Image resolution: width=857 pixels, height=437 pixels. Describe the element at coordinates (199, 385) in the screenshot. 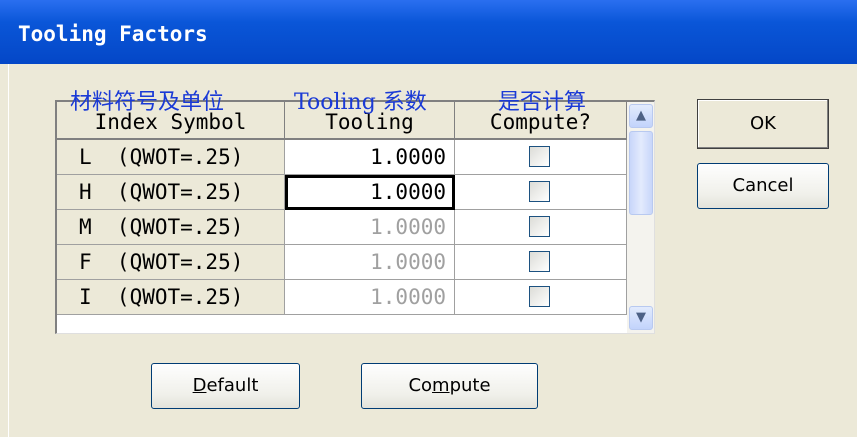

I see `default-button-mnemonic: D` at that location.